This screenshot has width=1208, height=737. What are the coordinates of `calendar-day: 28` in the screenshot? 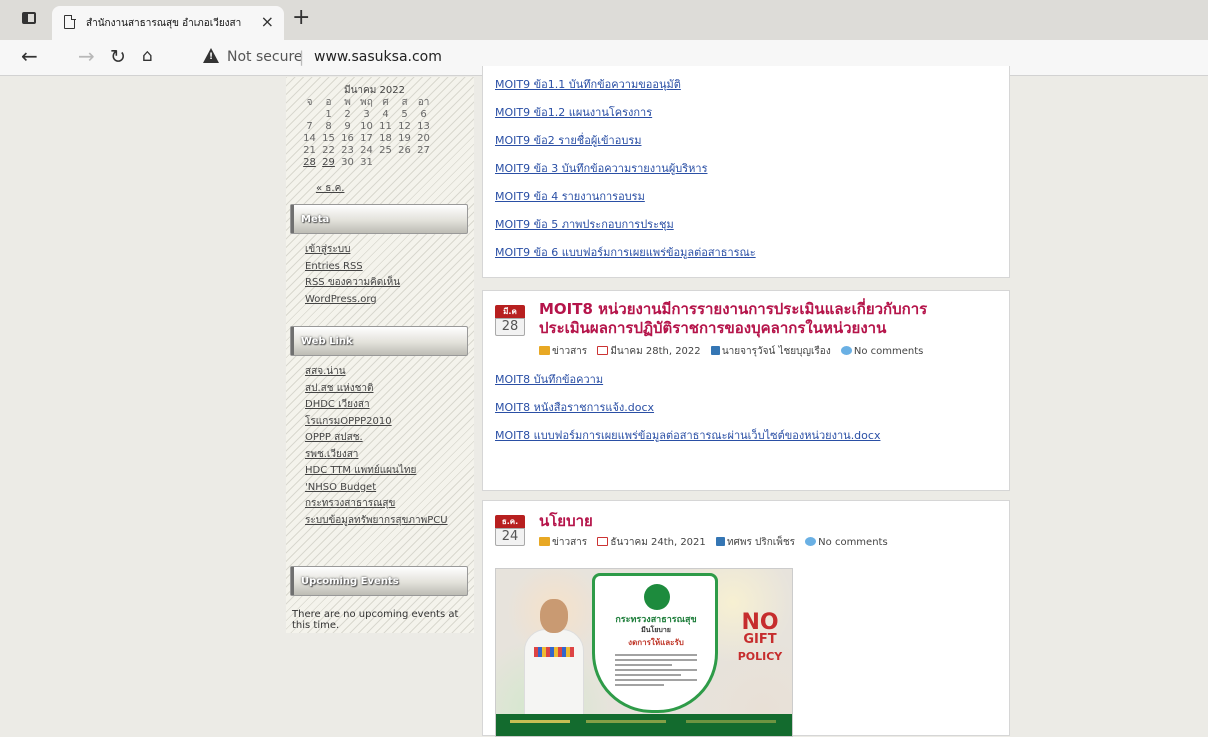 It's located at (309, 163).